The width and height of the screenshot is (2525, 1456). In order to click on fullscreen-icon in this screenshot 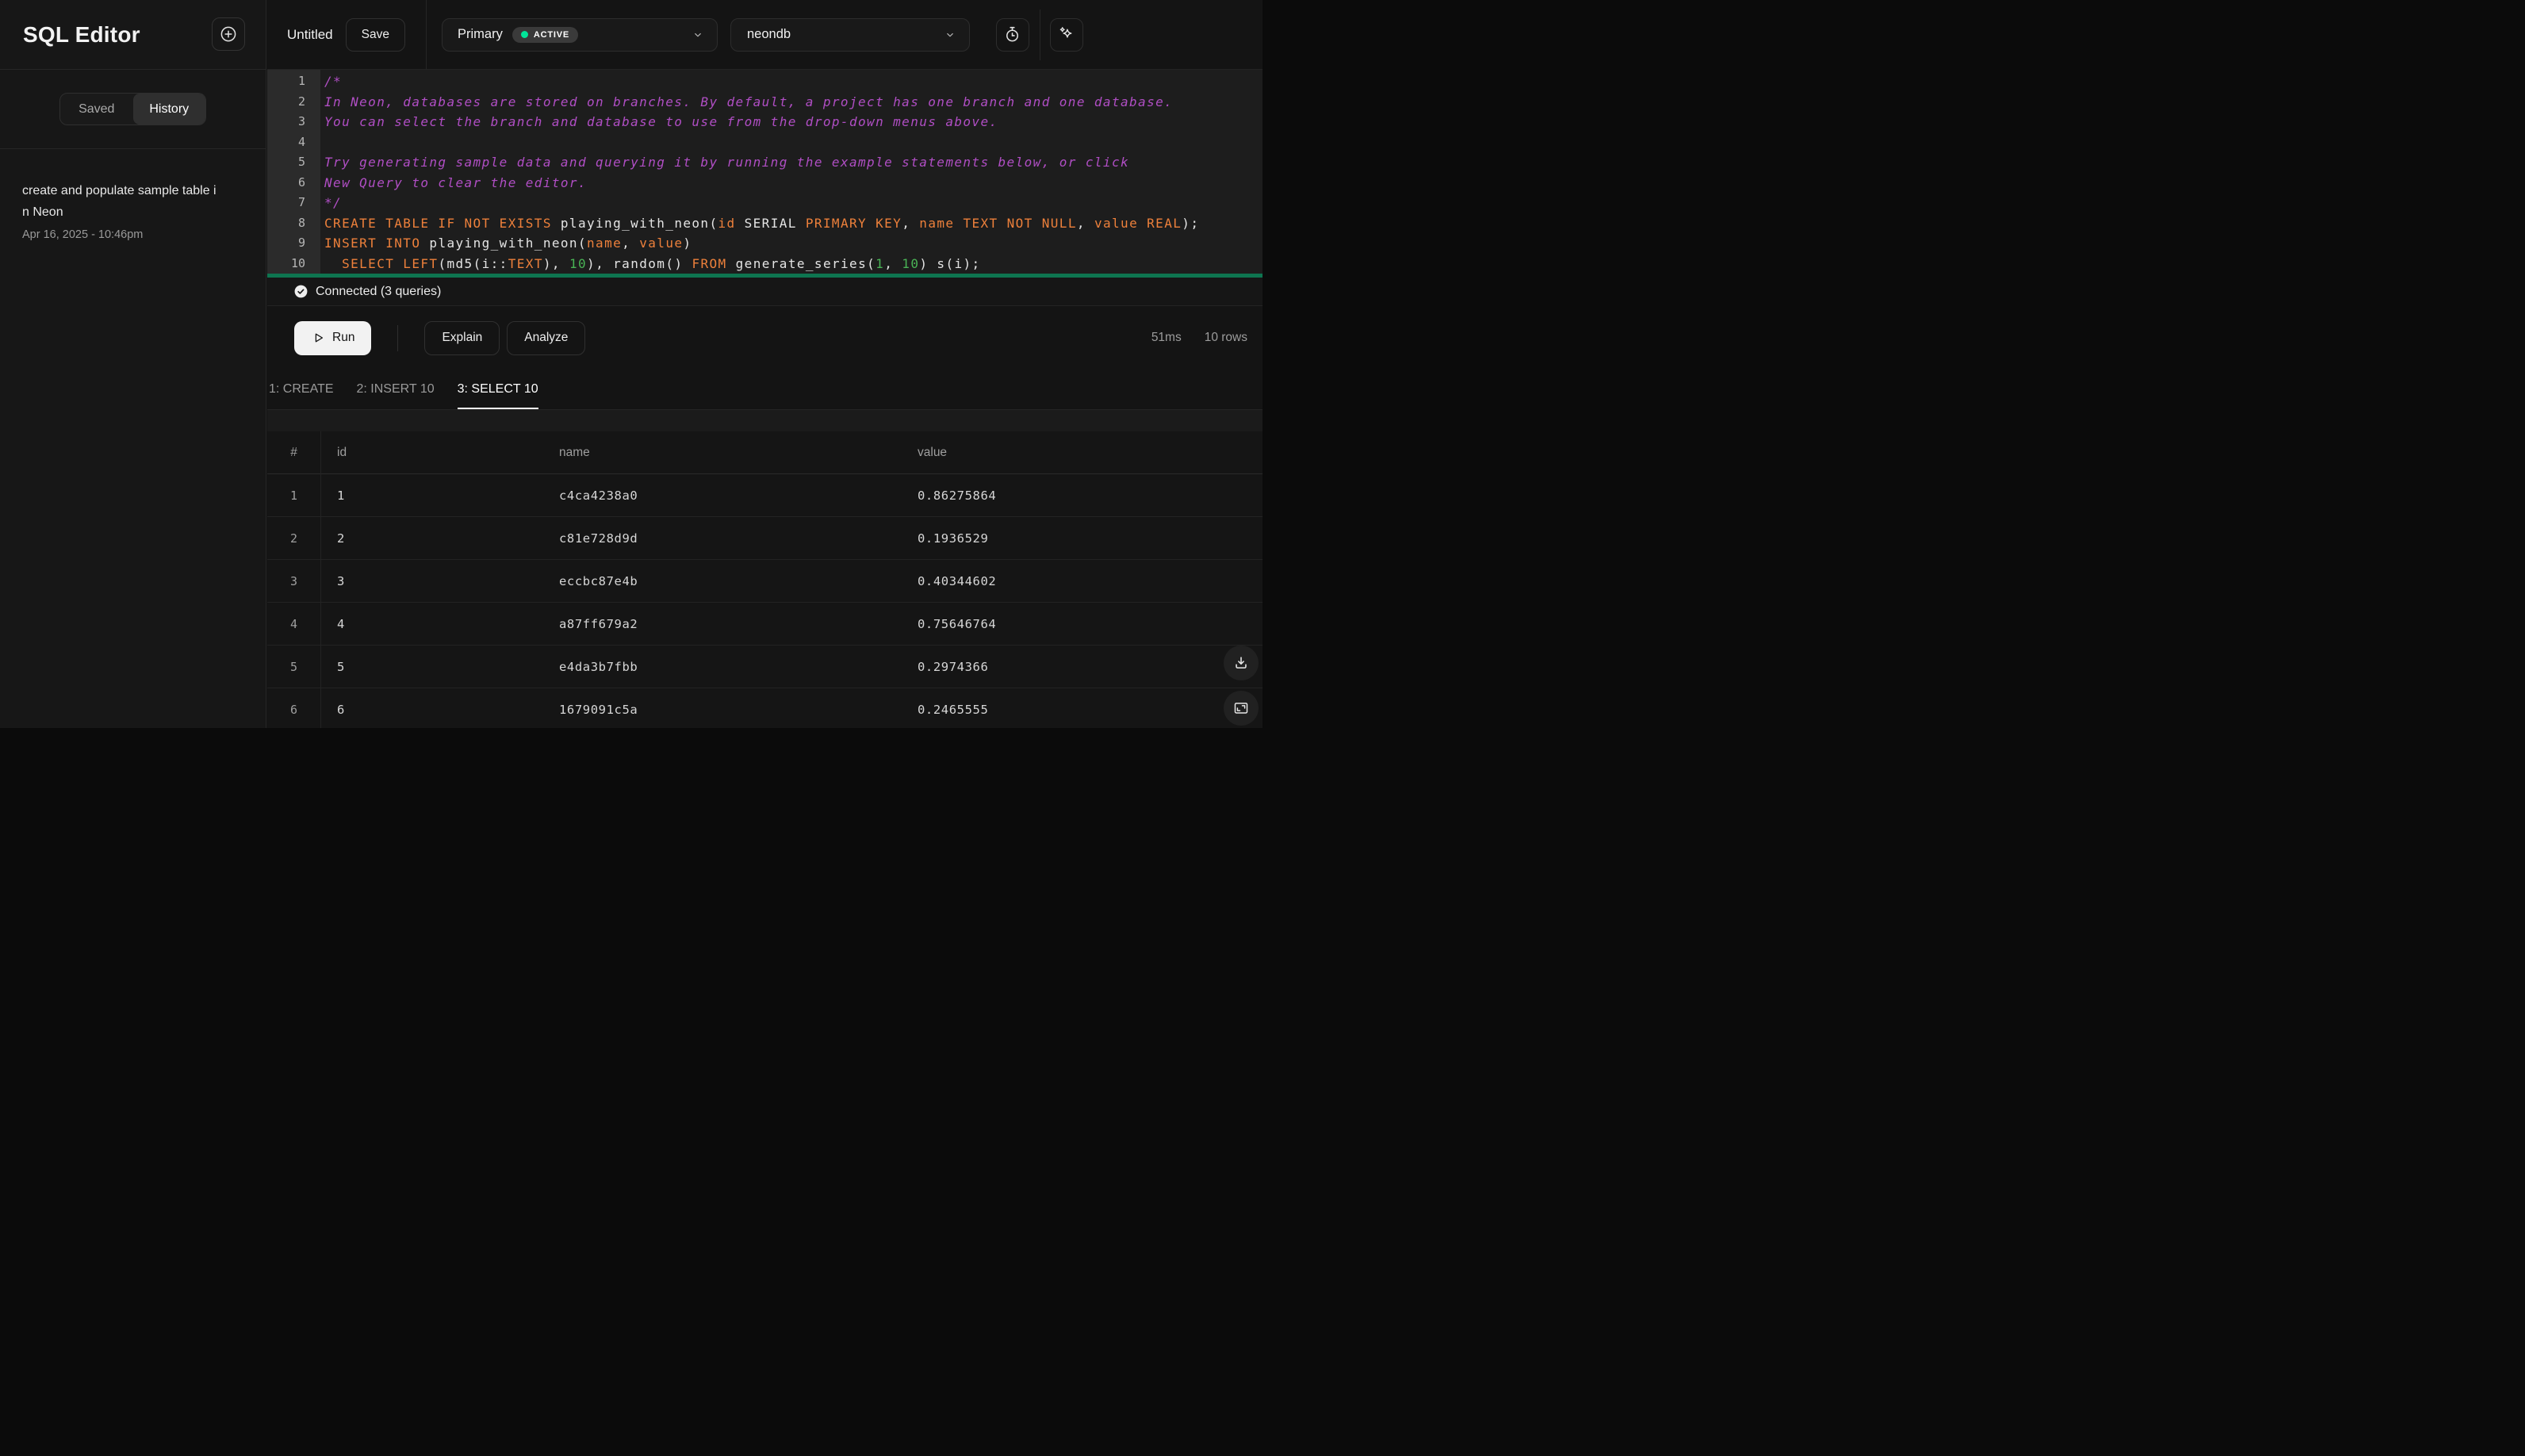, I will do `click(1241, 708)`.